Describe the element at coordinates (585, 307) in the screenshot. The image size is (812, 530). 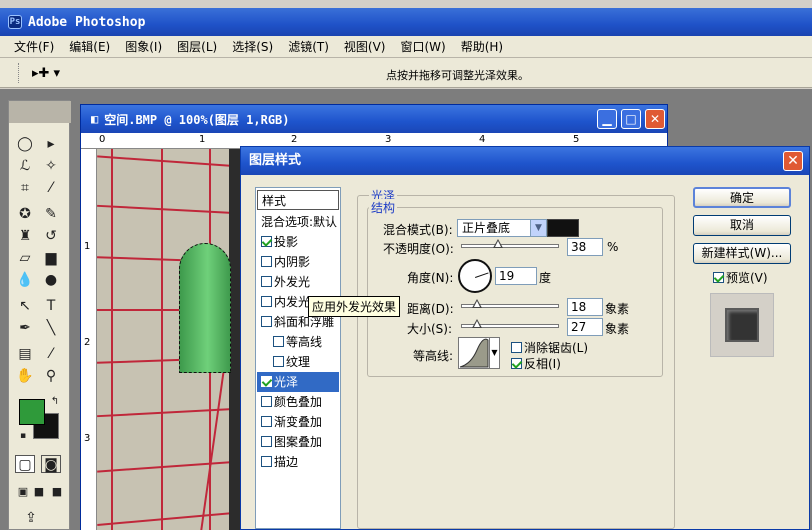
I see `distance-input: 18` at that location.